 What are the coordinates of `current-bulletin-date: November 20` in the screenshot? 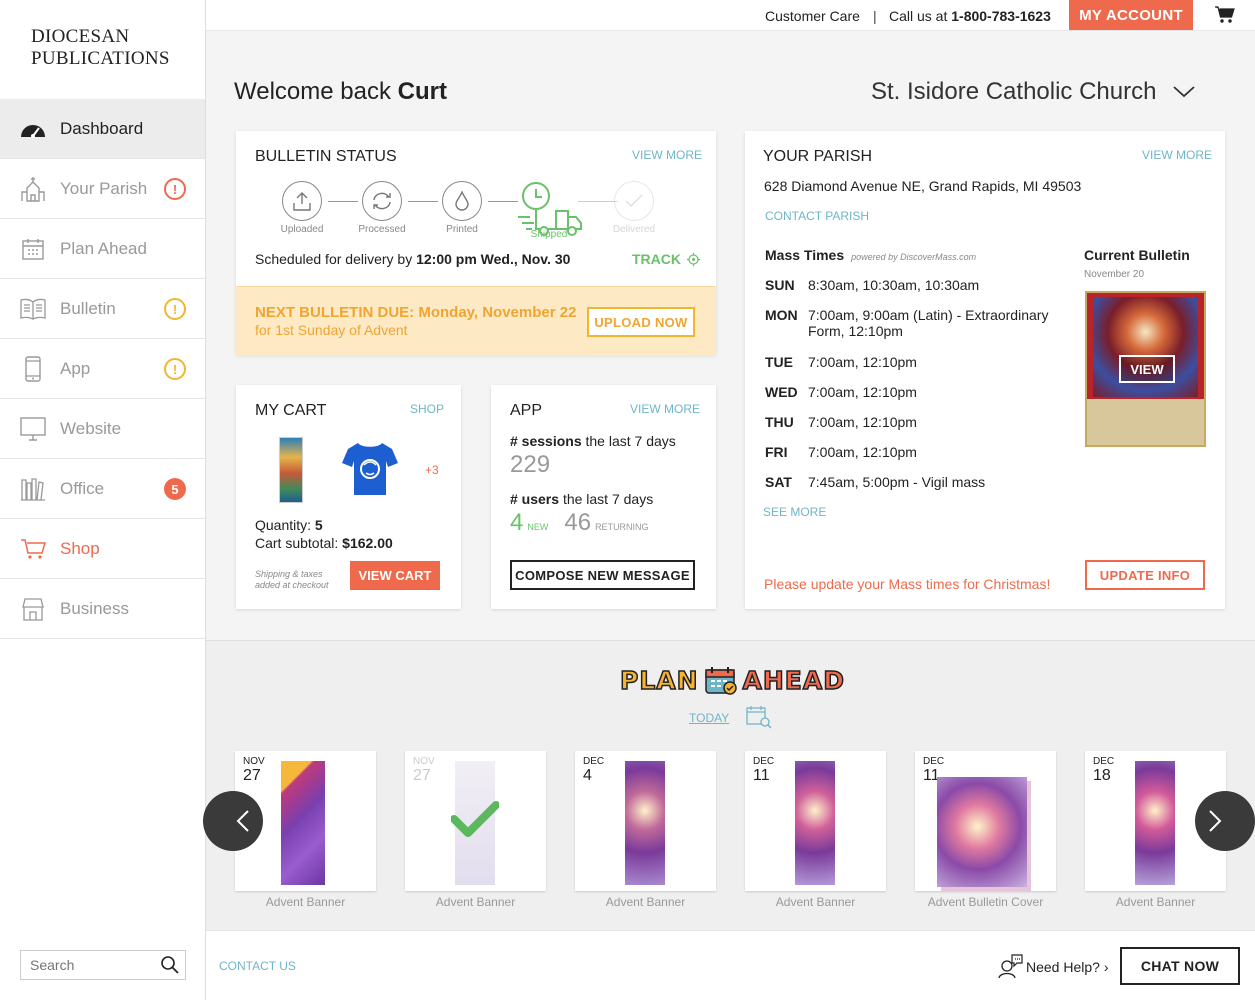 It's located at (1114, 274).